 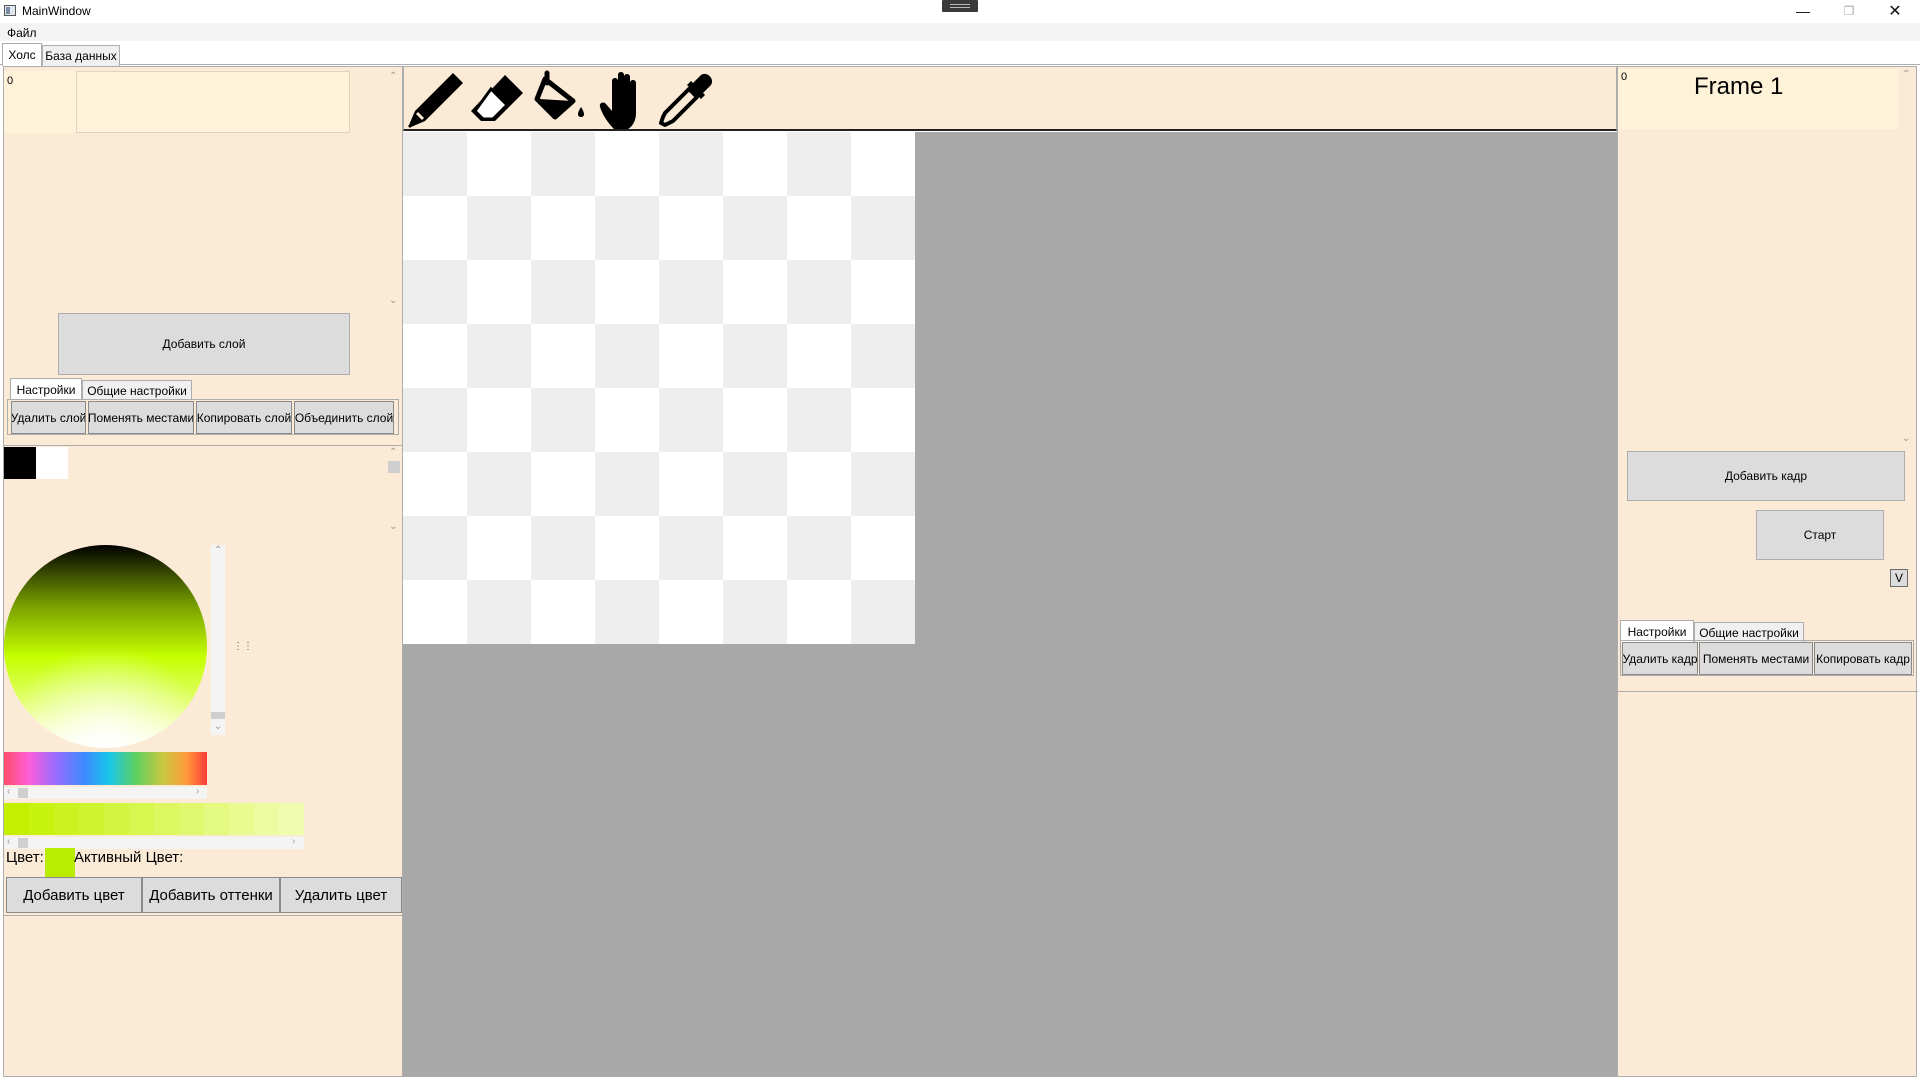 I want to click on copy-layer-button: Копировать слой, so click(x=244, y=417).